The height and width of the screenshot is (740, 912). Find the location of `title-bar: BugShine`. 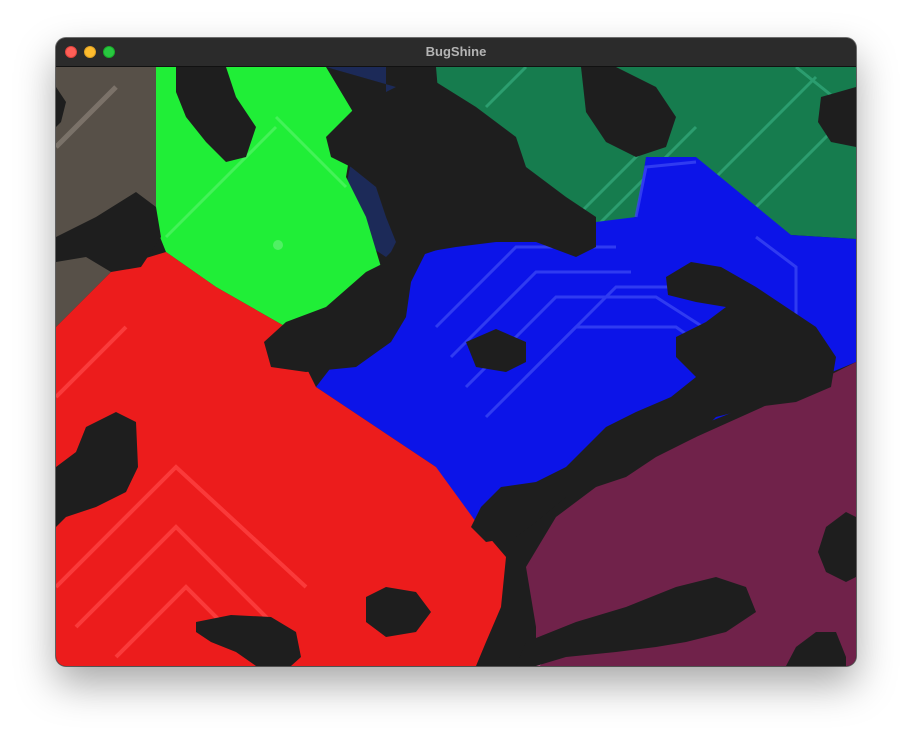

title-bar: BugShine is located at coordinates (456, 52).